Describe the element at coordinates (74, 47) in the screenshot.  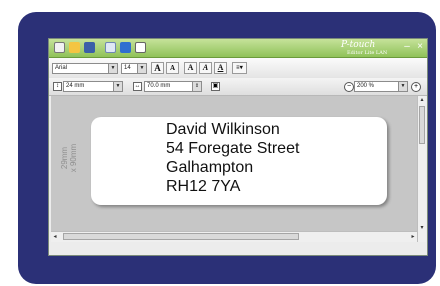
I see `open-folder-icon` at that location.